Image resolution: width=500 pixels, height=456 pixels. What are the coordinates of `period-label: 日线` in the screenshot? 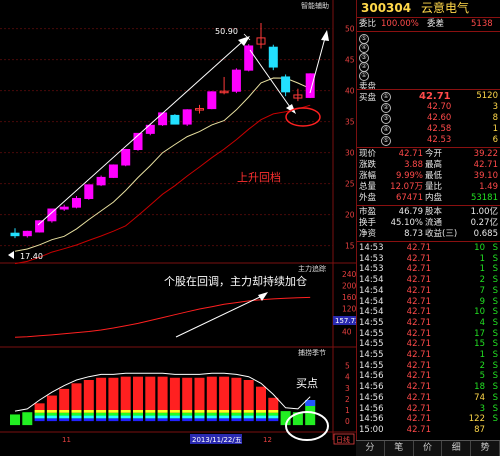 It's located at (343, 439).